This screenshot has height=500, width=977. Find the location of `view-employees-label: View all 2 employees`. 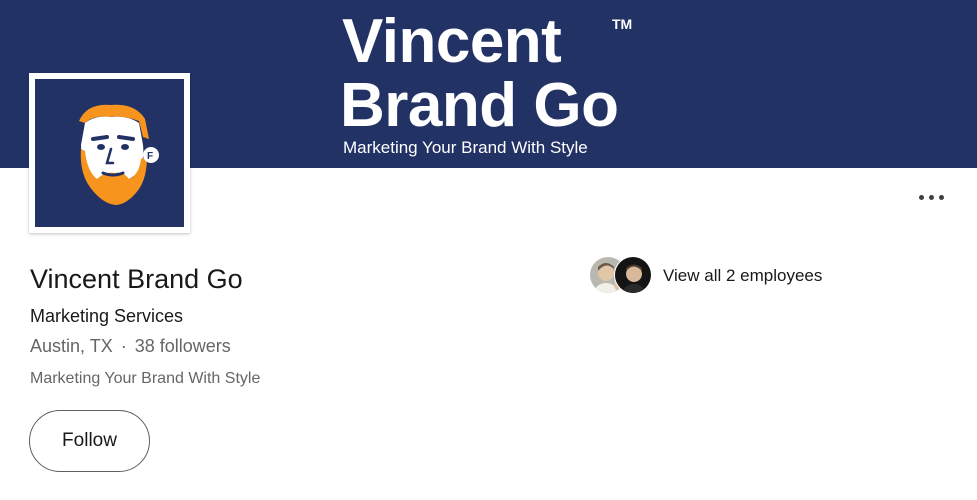

view-employees-label: View all 2 employees is located at coordinates (742, 276).